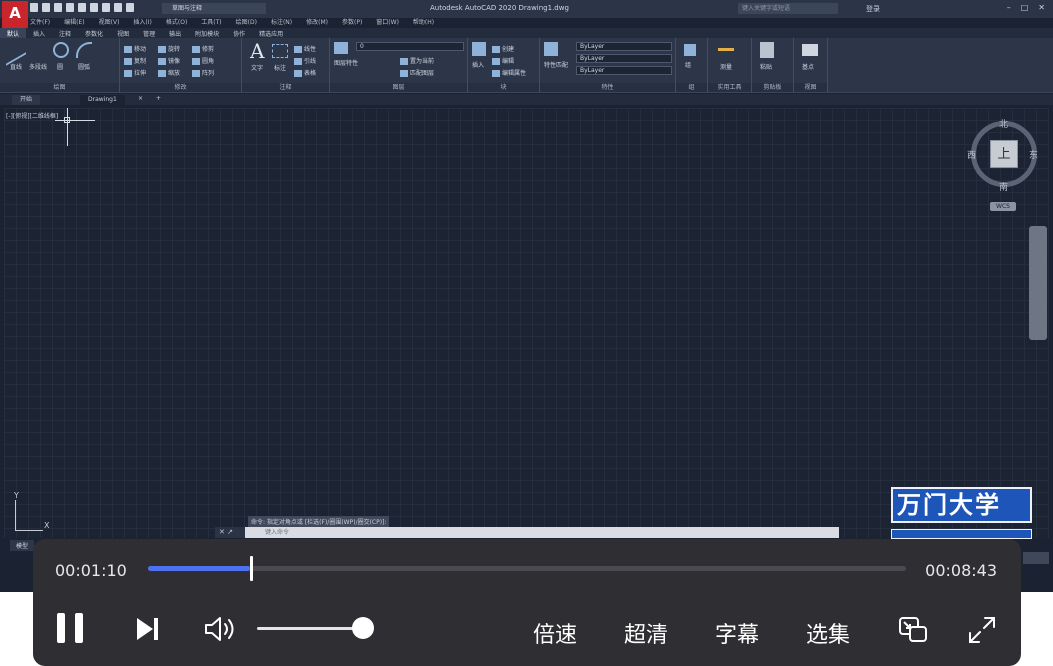 Image resolution: width=1053 pixels, height=666 pixels. Describe the element at coordinates (135, 48) in the screenshot. I see `move-tool: 移动` at that location.